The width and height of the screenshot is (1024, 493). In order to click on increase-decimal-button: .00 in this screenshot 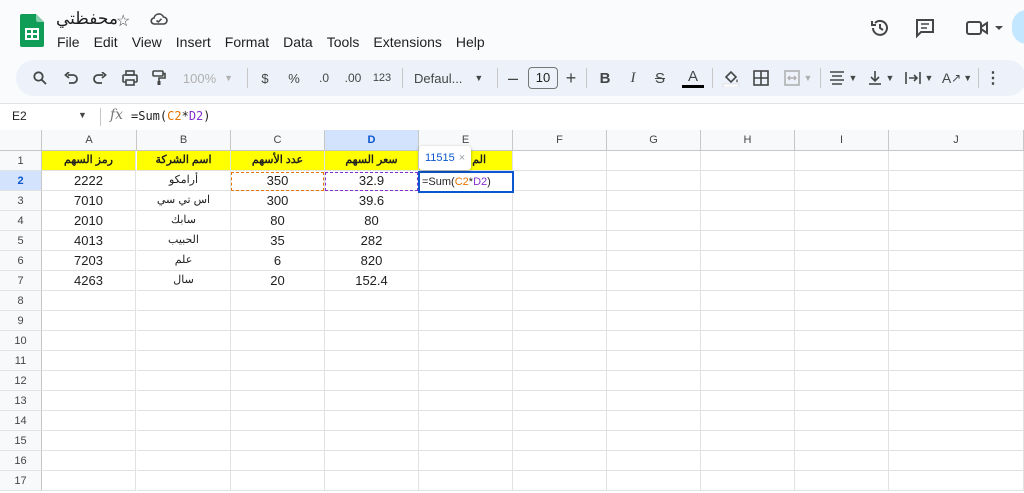, I will do `click(353, 78)`.